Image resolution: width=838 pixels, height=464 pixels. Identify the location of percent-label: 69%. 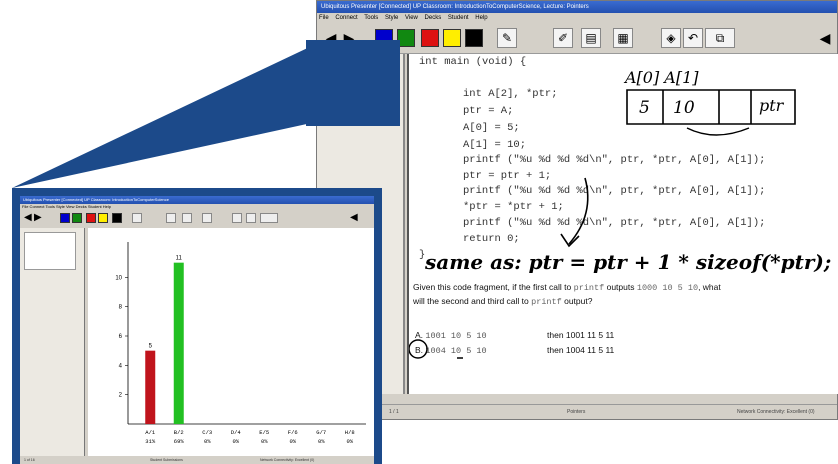
(179, 441).